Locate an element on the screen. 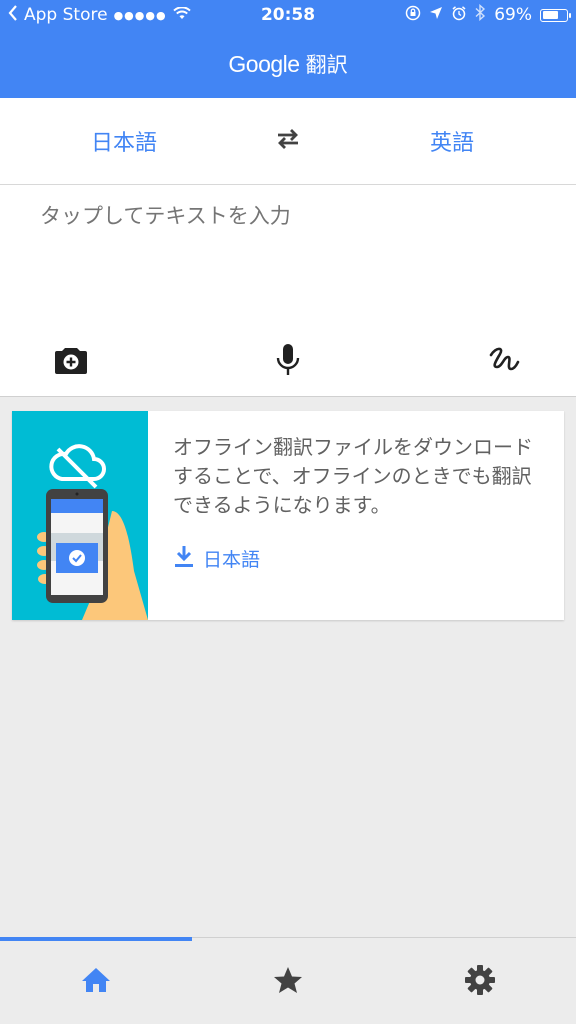 The width and height of the screenshot is (576, 1024). alarm-icon is located at coordinates (459, 15).